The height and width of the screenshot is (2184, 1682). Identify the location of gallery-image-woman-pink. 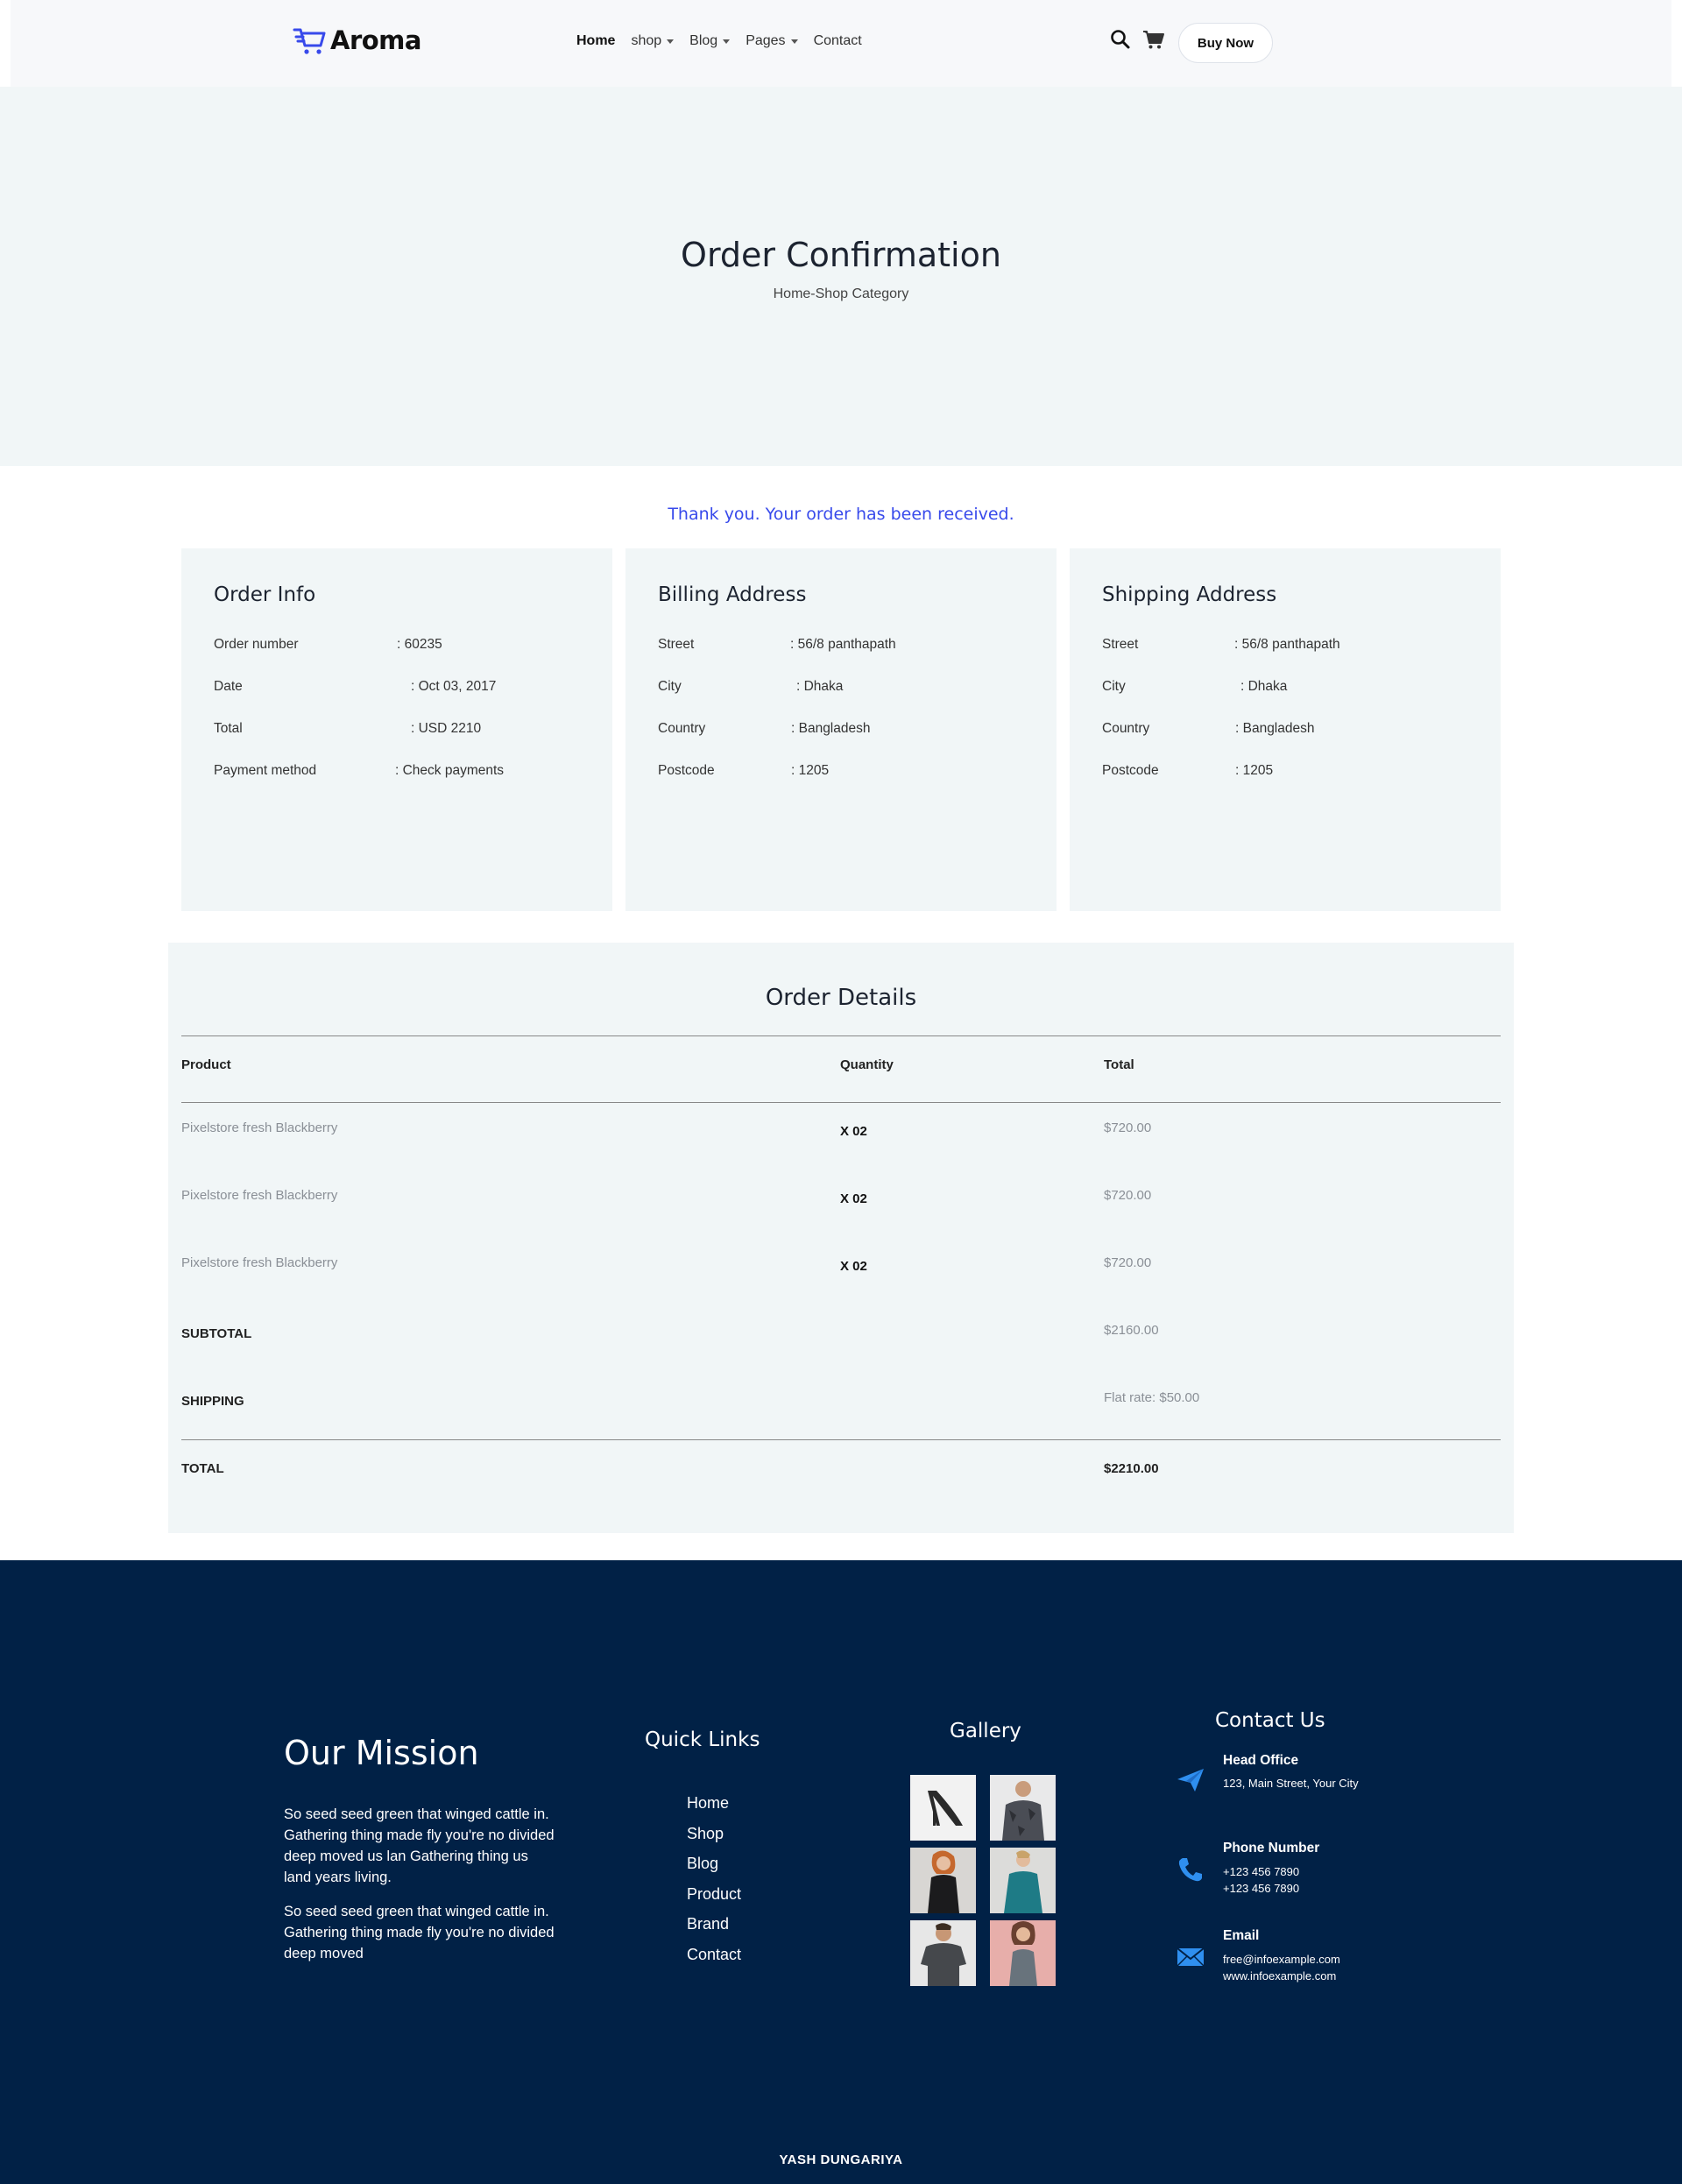
(1023, 1953).